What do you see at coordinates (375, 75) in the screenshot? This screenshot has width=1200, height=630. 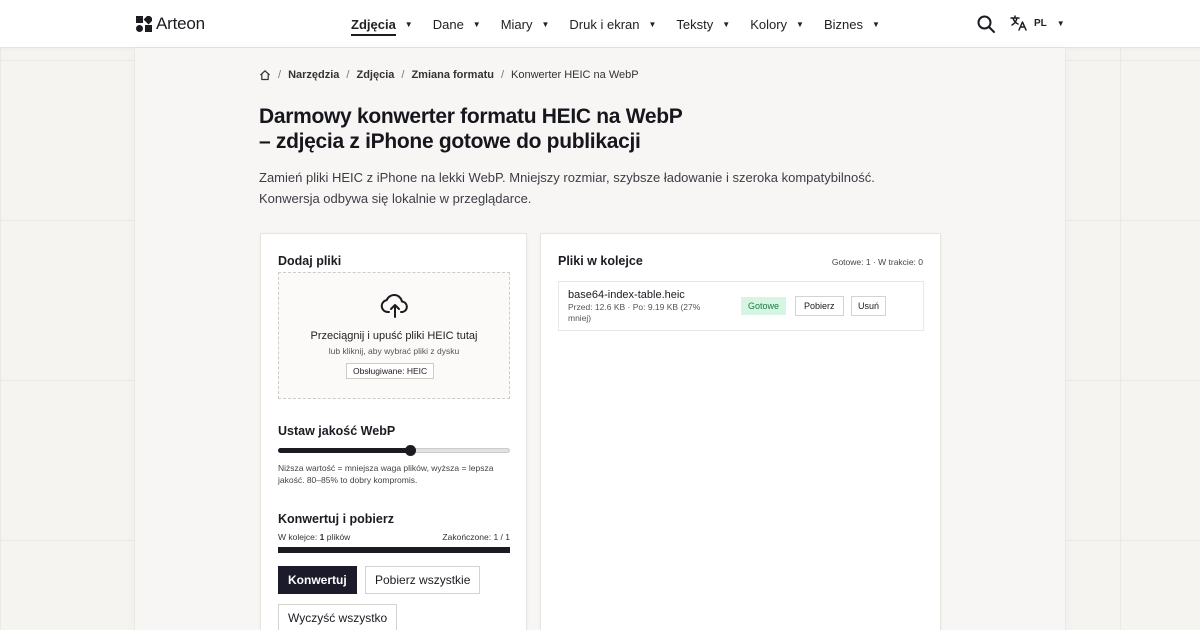 I see `breadcrumb-link-zdjecia: Zdjęcia` at bounding box center [375, 75].